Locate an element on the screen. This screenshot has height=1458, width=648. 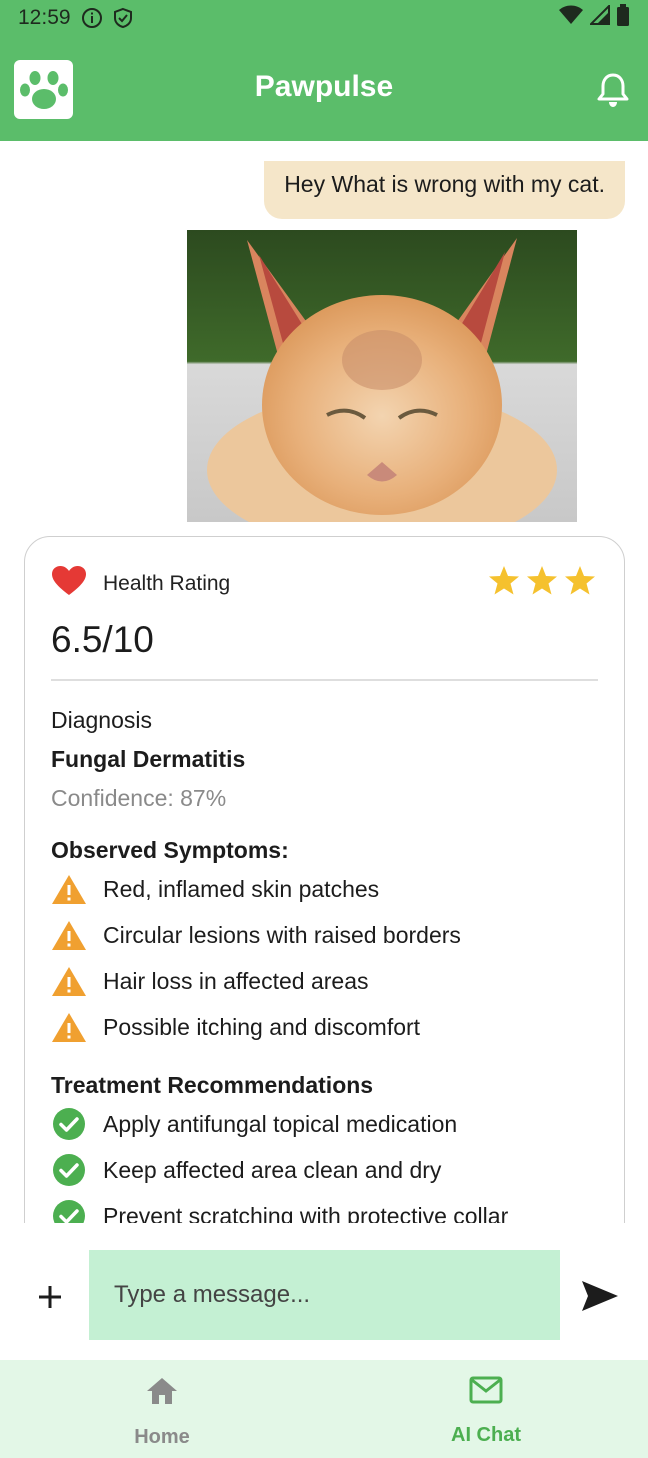
cat-photo is located at coordinates (382, 376).